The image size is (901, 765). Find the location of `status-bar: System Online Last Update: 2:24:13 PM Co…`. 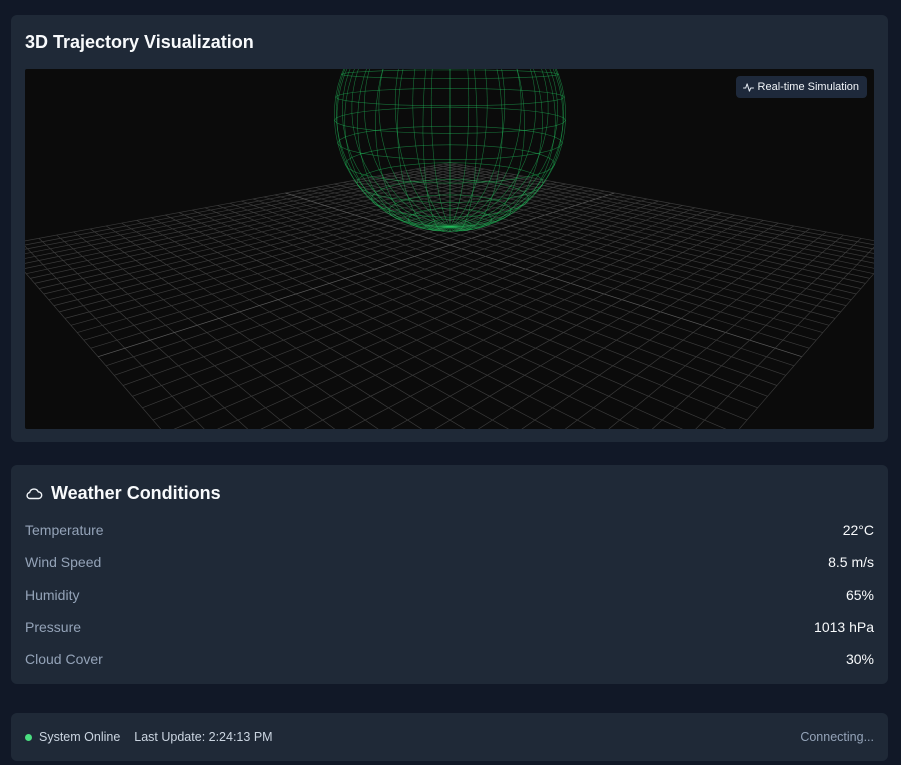

status-bar: System Online Last Update: 2:24:13 PM Co… is located at coordinates (449, 737).